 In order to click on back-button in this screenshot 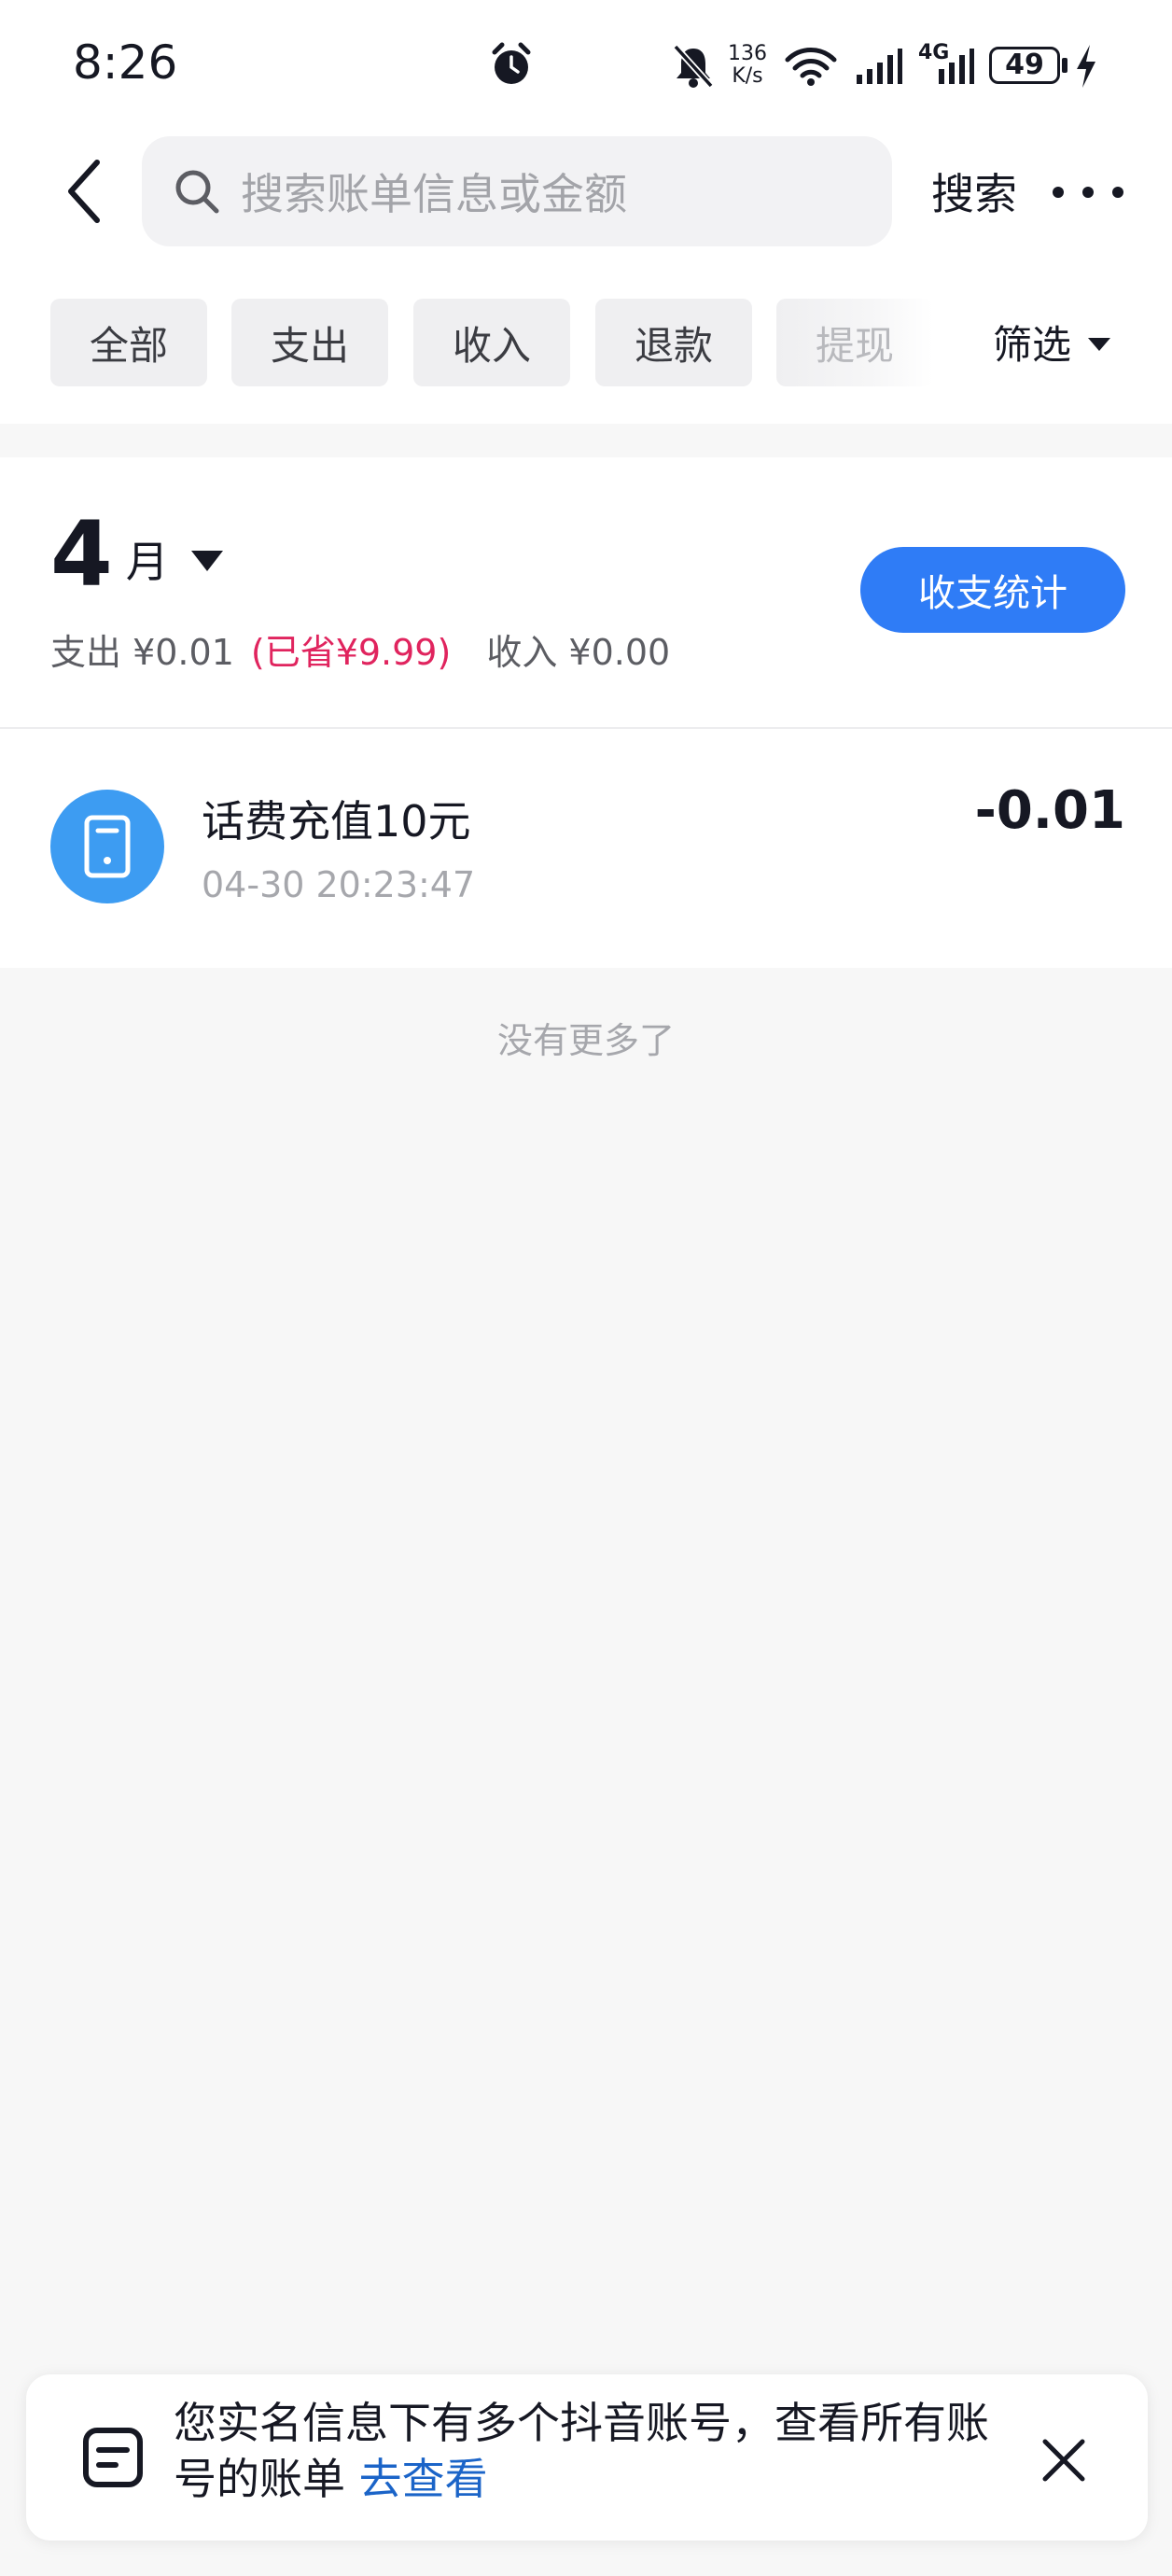, I will do `click(84, 191)`.